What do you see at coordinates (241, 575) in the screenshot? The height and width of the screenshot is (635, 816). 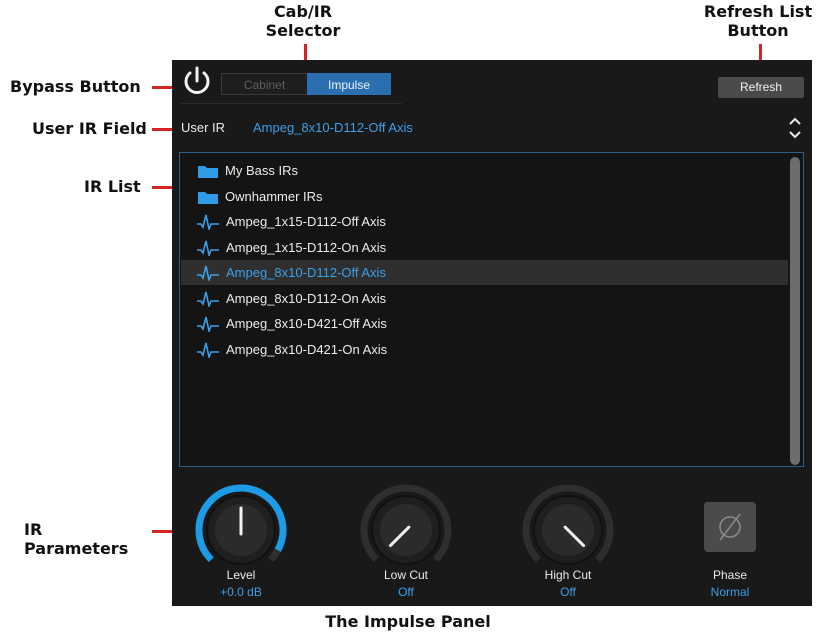 I see `level-label: Level` at bounding box center [241, 575].